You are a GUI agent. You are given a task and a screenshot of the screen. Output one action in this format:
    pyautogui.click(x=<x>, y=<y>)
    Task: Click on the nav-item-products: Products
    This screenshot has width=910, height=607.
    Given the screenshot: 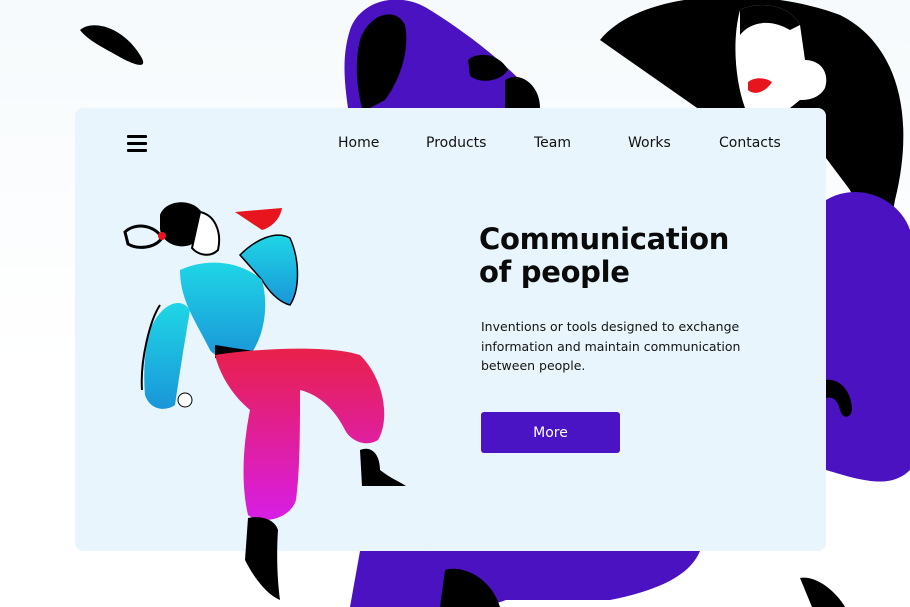 What is the action you would take?
    pyautogui.click(x=456, y=143)
    